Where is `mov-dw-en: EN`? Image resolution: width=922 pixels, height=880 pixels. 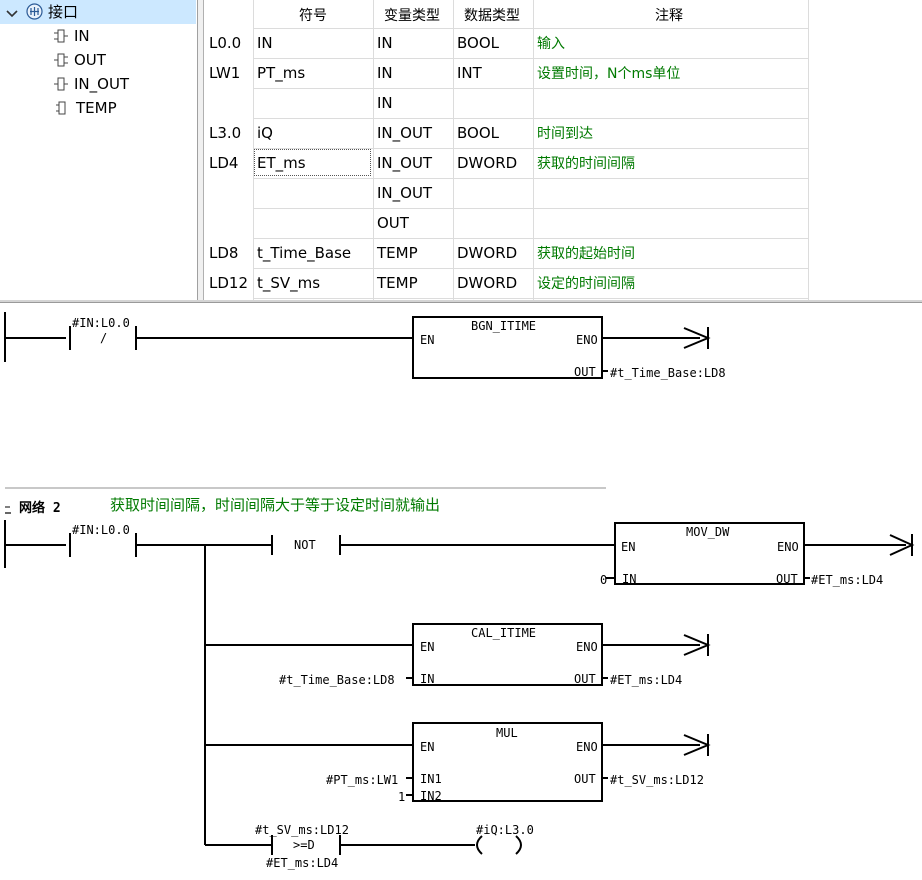
mov-dw-en: EN is located at coordinates (628, 547).